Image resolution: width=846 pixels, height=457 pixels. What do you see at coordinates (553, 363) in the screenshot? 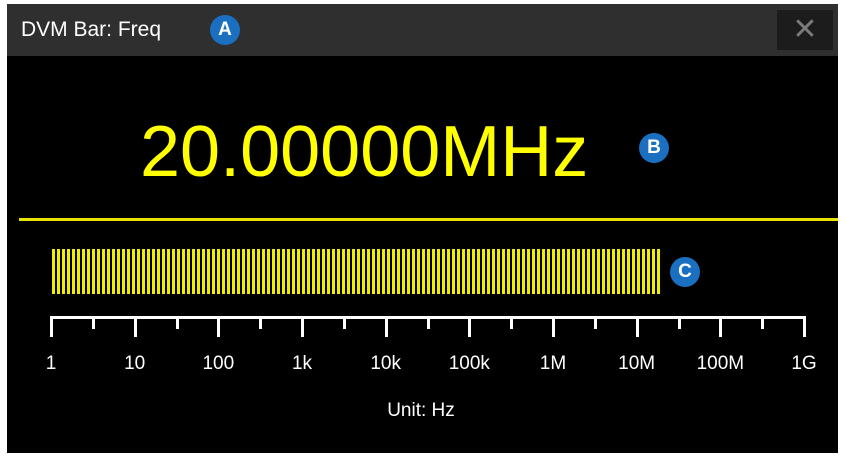
I see `scale-tick-label: 1M` at bounding box center [553, 363].